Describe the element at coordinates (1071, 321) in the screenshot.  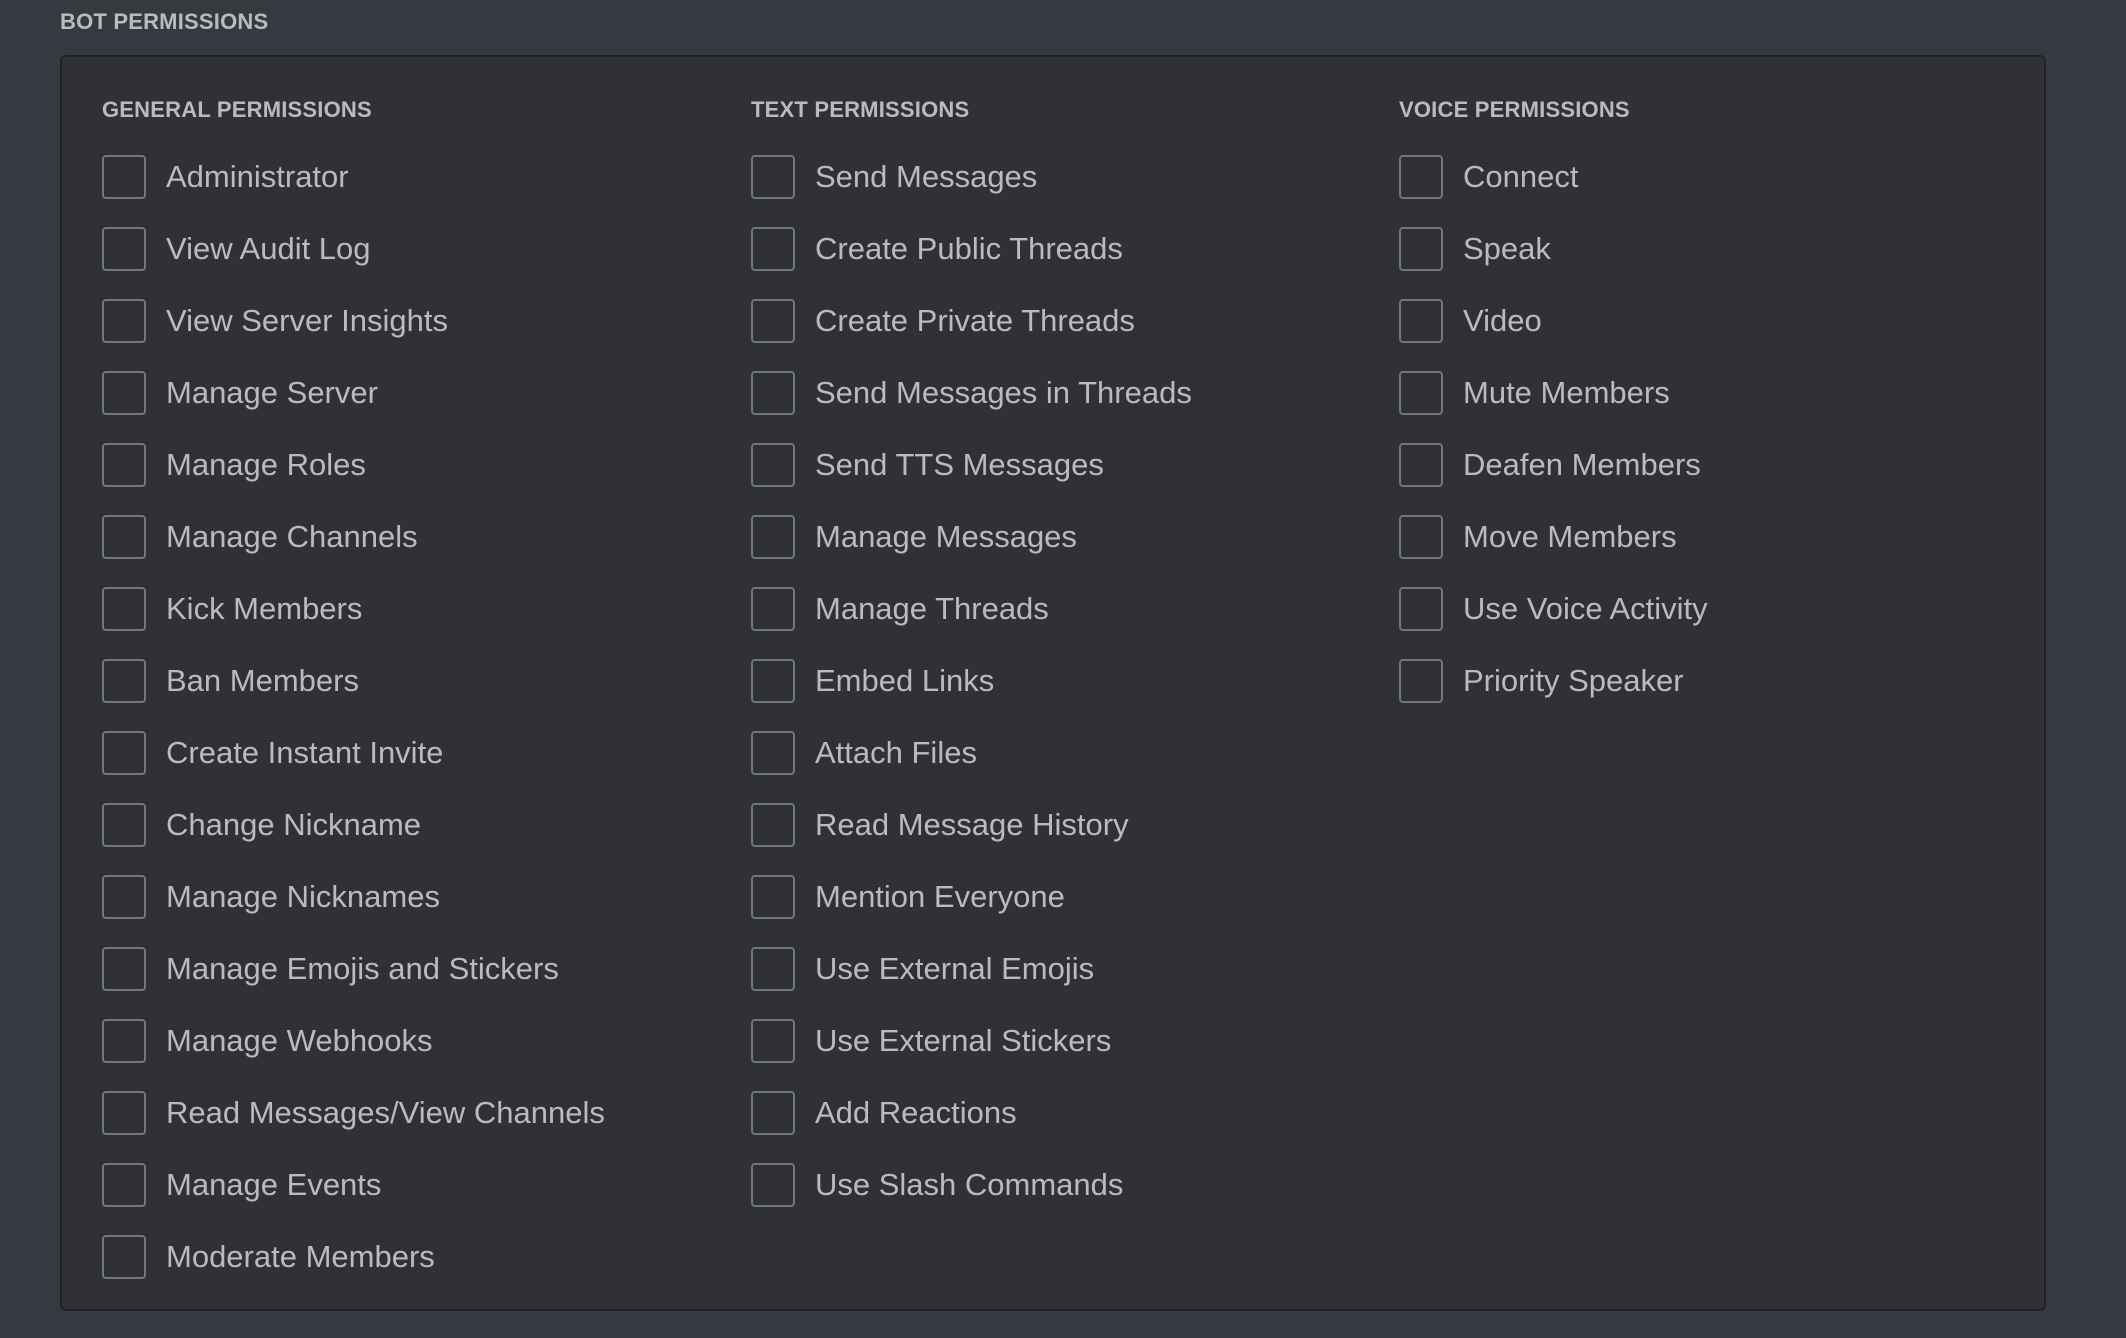
I see `permission-create-private-threads: Create Private Threads` at that location.